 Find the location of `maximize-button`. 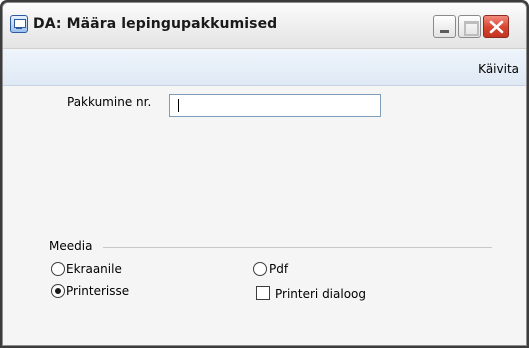

maximize-button is located at coordinates (469, 26).